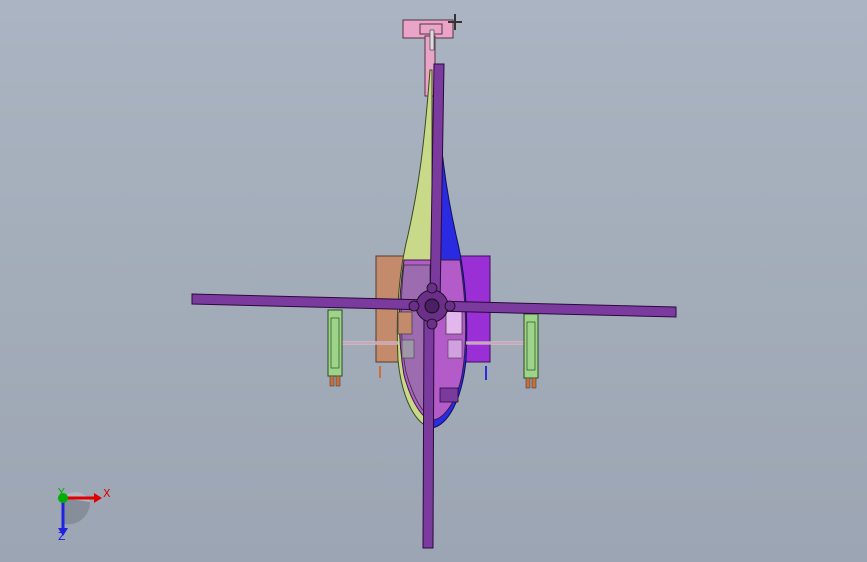 The height and width of the screenshot is (562, 867). What do you see at coordinates (428, 29) in the screenshot?
I see `tail-fin` at bounding box center [428, 29].